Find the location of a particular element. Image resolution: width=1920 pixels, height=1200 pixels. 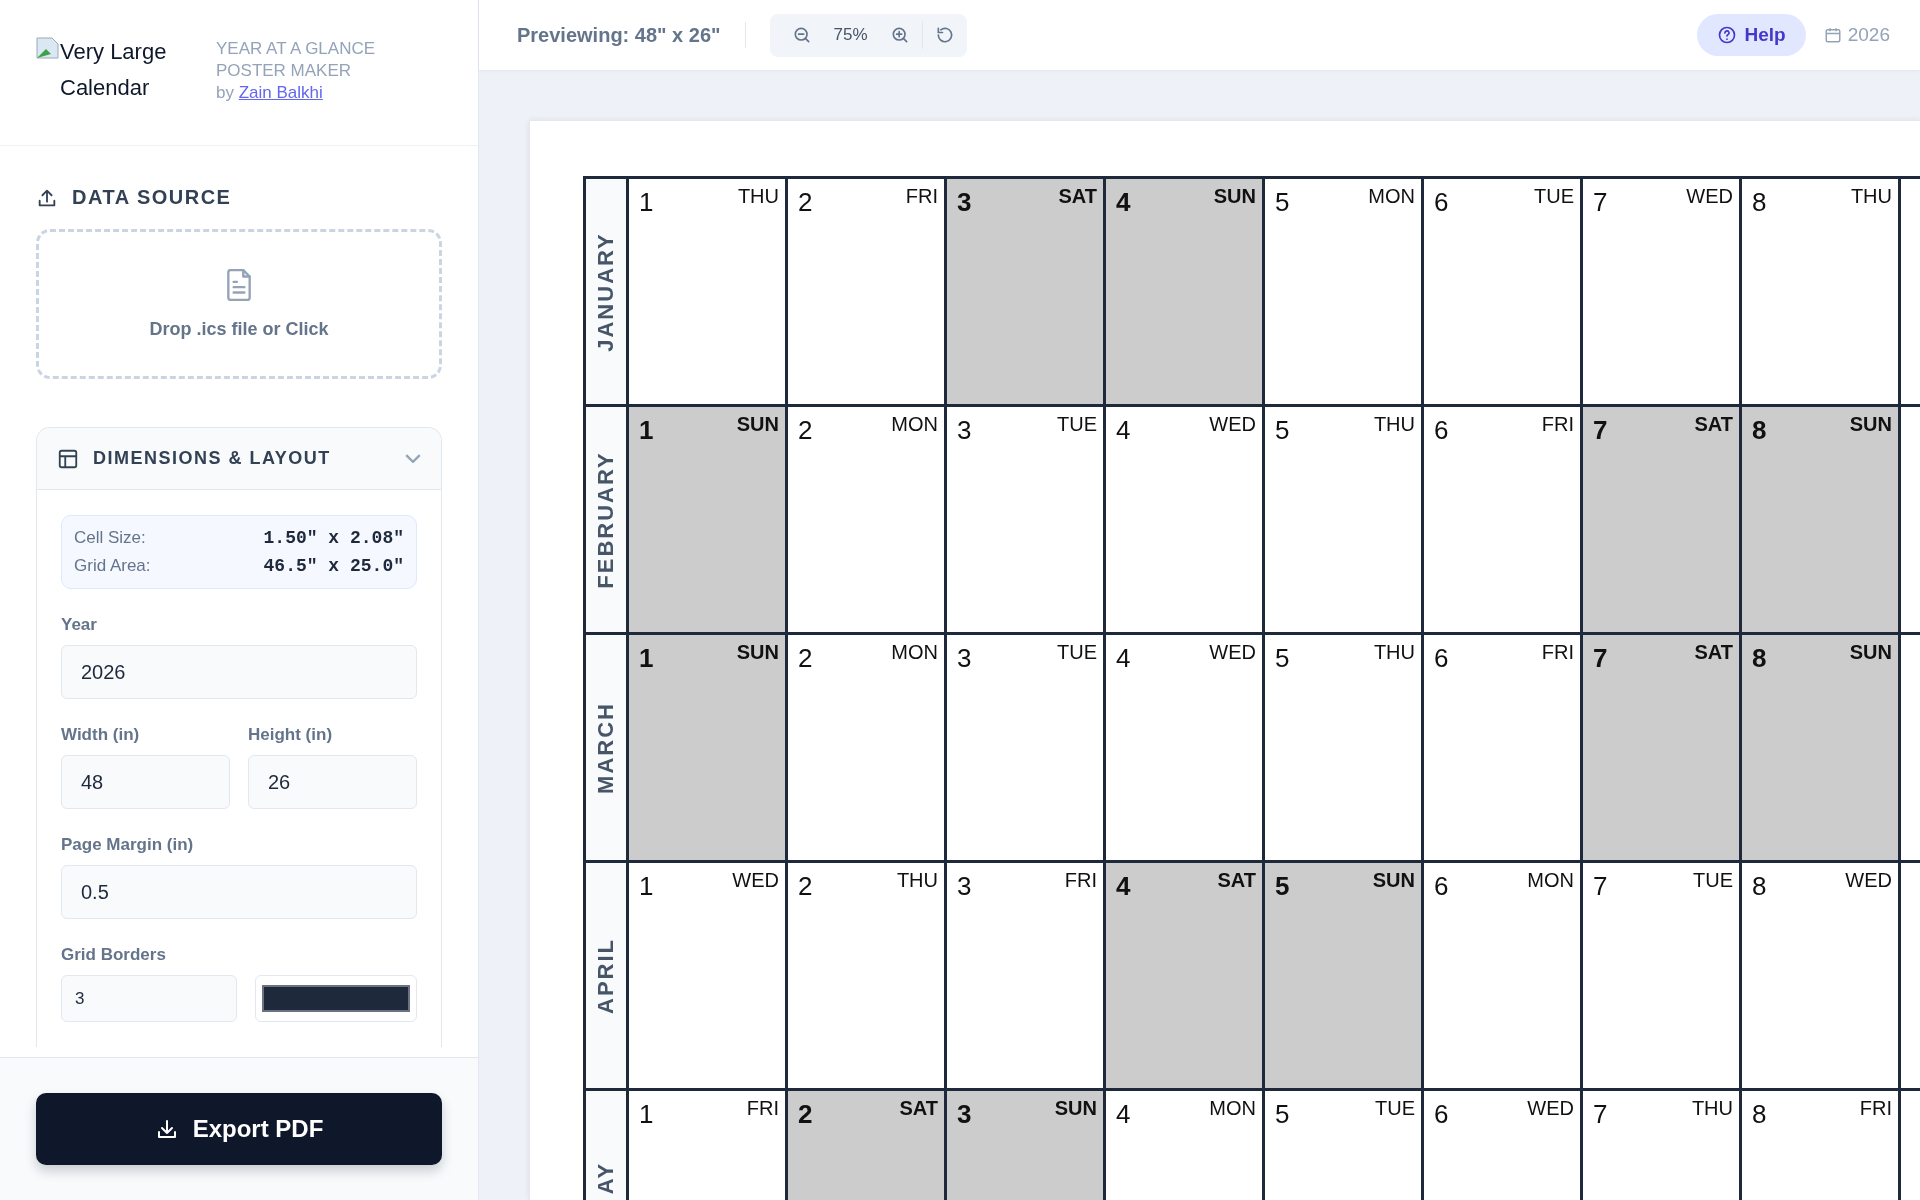

width-field: 48 is located at coordinates (145, 782).